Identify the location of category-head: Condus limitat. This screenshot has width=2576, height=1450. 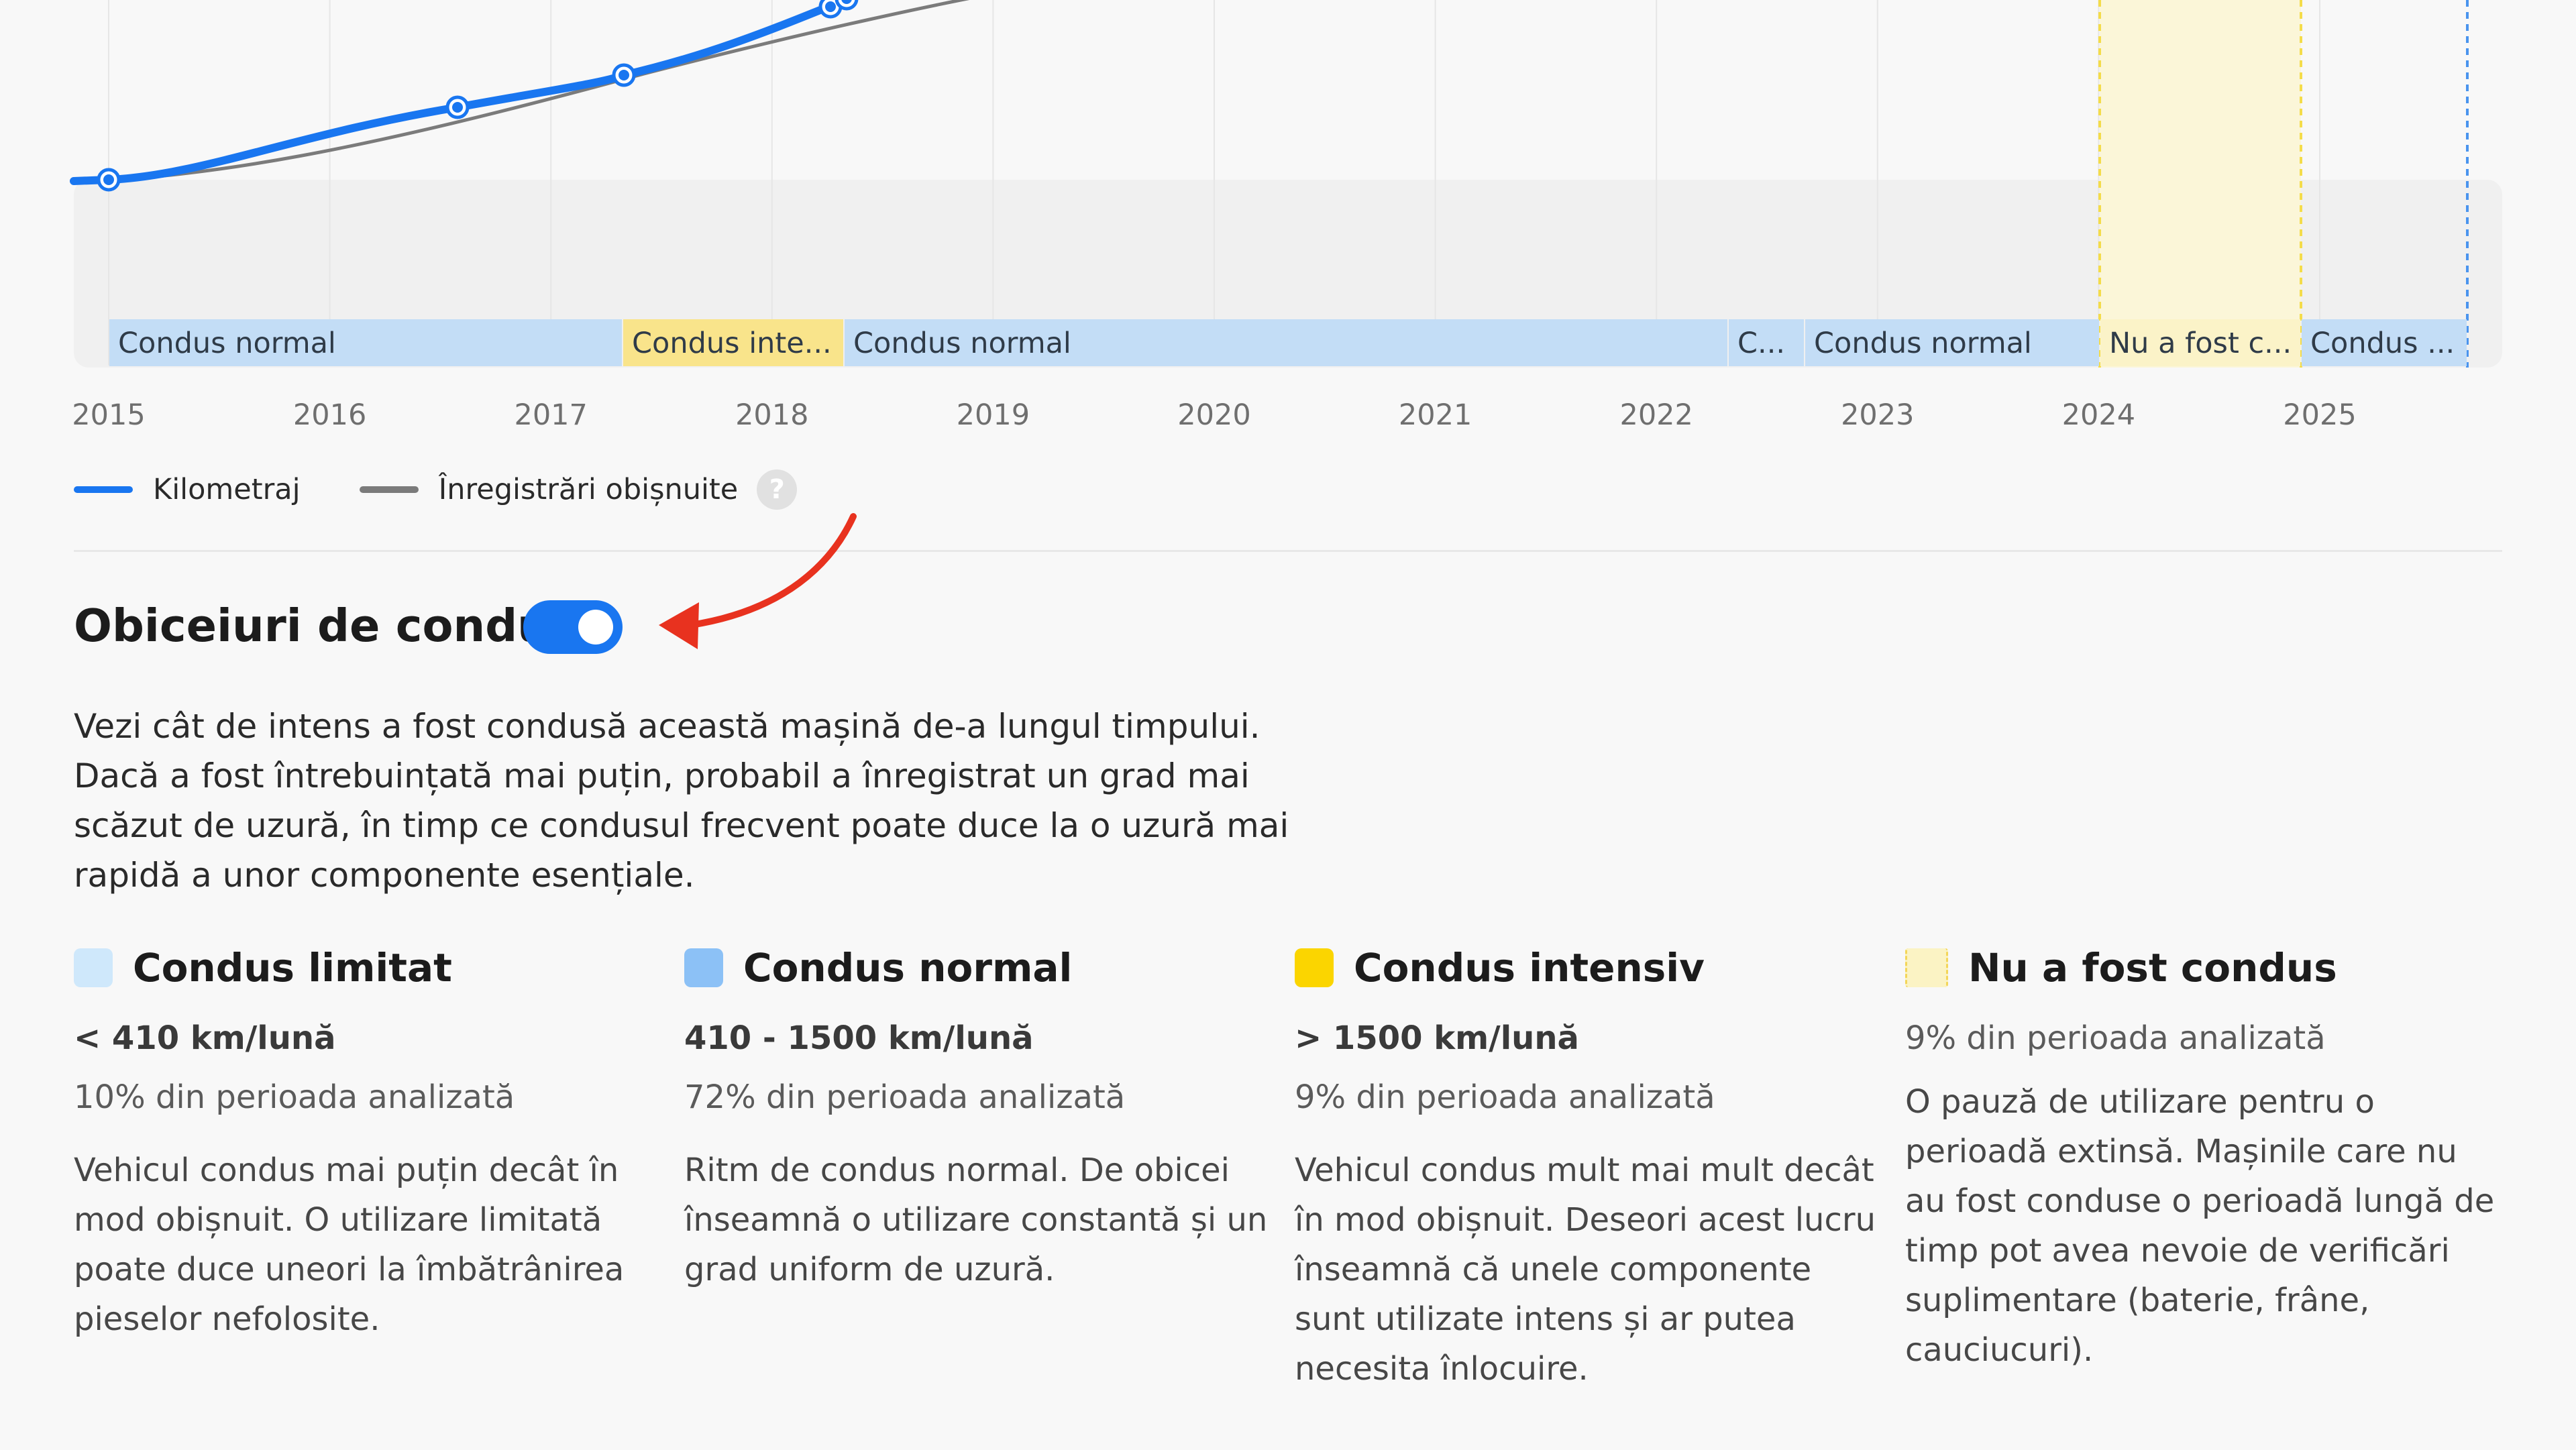
(379, 968).